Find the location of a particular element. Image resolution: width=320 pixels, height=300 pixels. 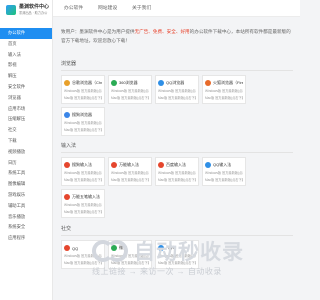

sidebar-item: 压缩解压 is located at coordinates (26, 119).